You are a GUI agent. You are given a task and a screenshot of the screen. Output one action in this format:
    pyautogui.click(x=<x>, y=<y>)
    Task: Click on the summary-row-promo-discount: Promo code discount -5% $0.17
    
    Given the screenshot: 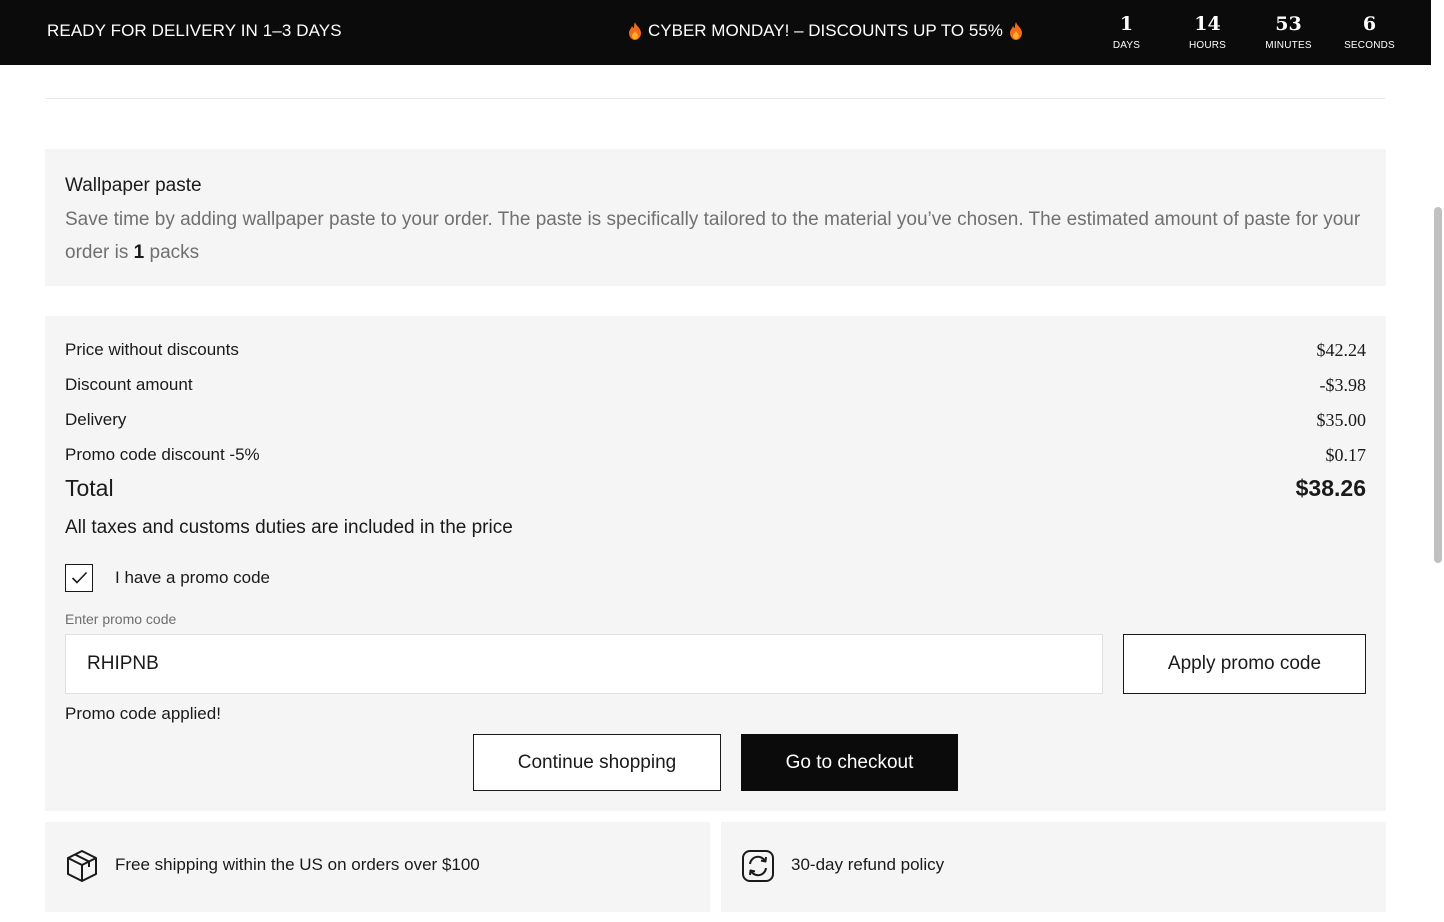 What is the action you would take?
    pyautogui.click(x=715, y=455)
    